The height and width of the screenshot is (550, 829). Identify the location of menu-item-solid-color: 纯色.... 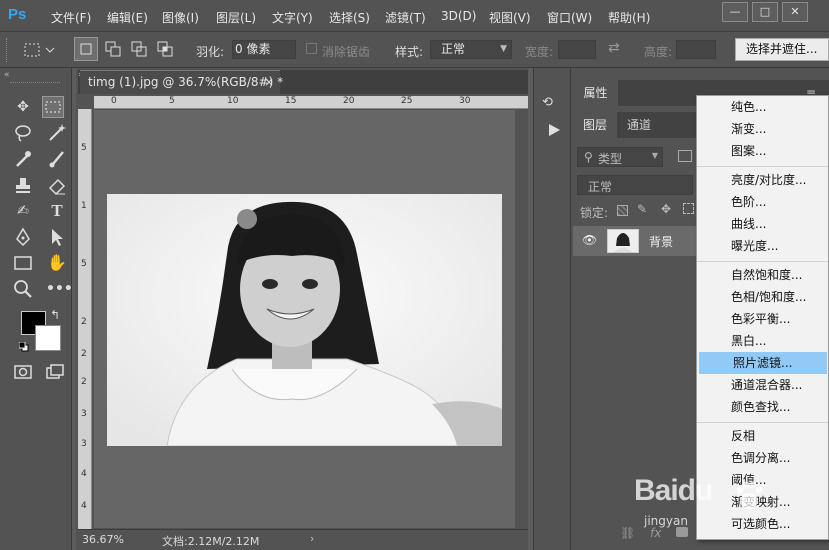
(762, 107).